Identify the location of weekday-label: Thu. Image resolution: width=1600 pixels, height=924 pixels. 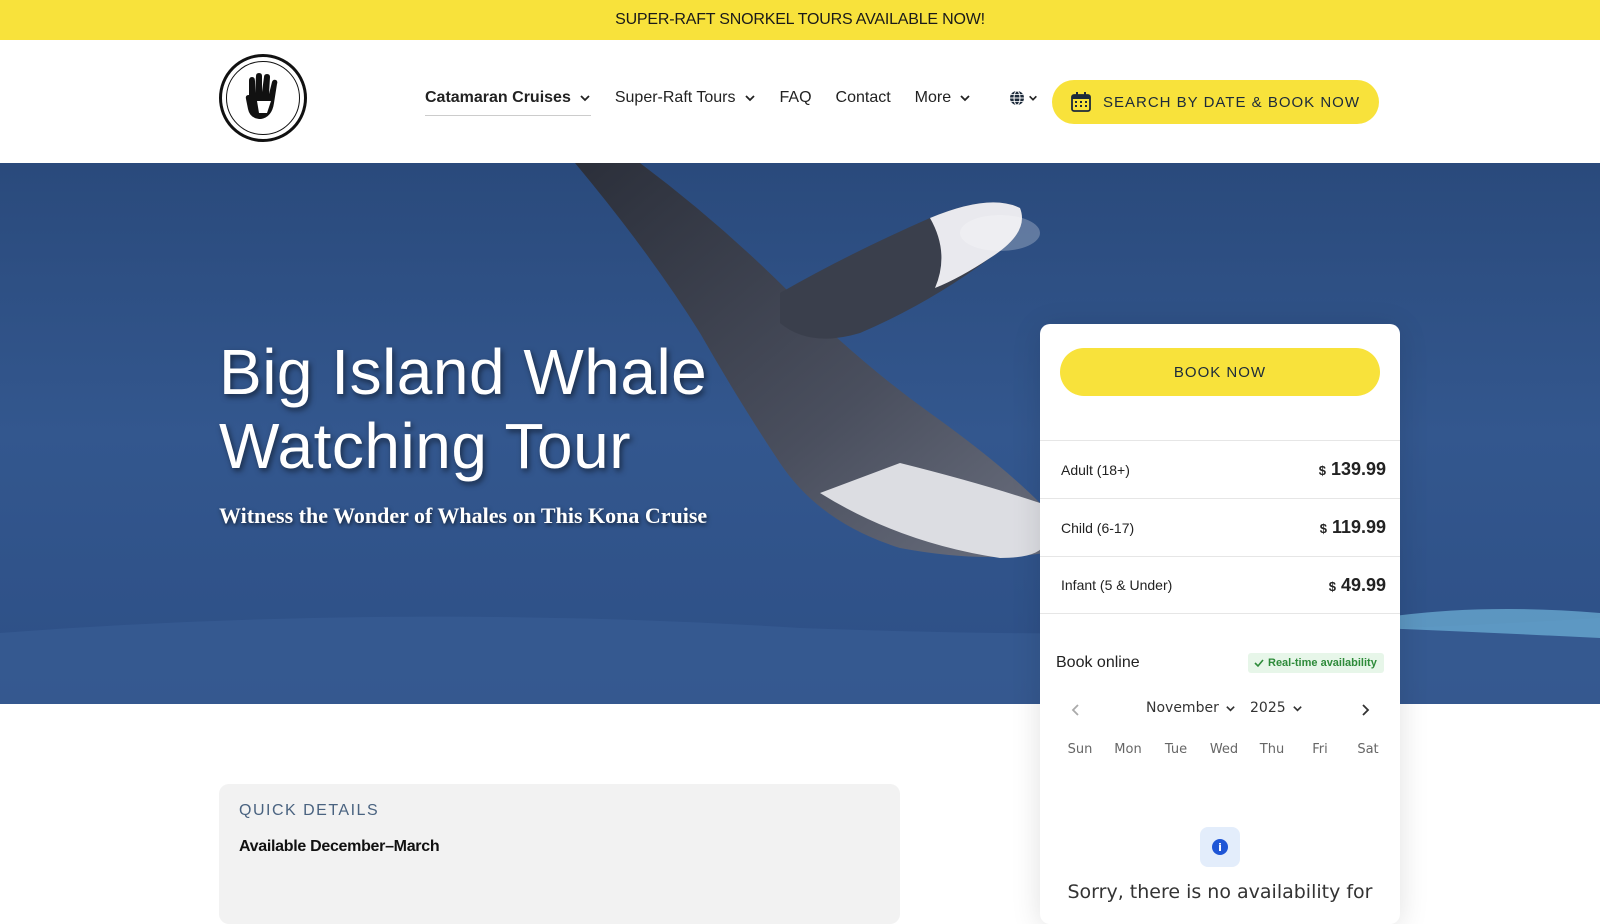
(1272, 749).